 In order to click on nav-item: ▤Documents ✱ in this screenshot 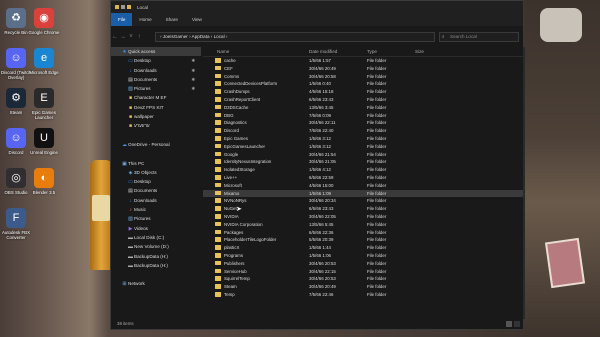, I will do `click(156, 79)`.